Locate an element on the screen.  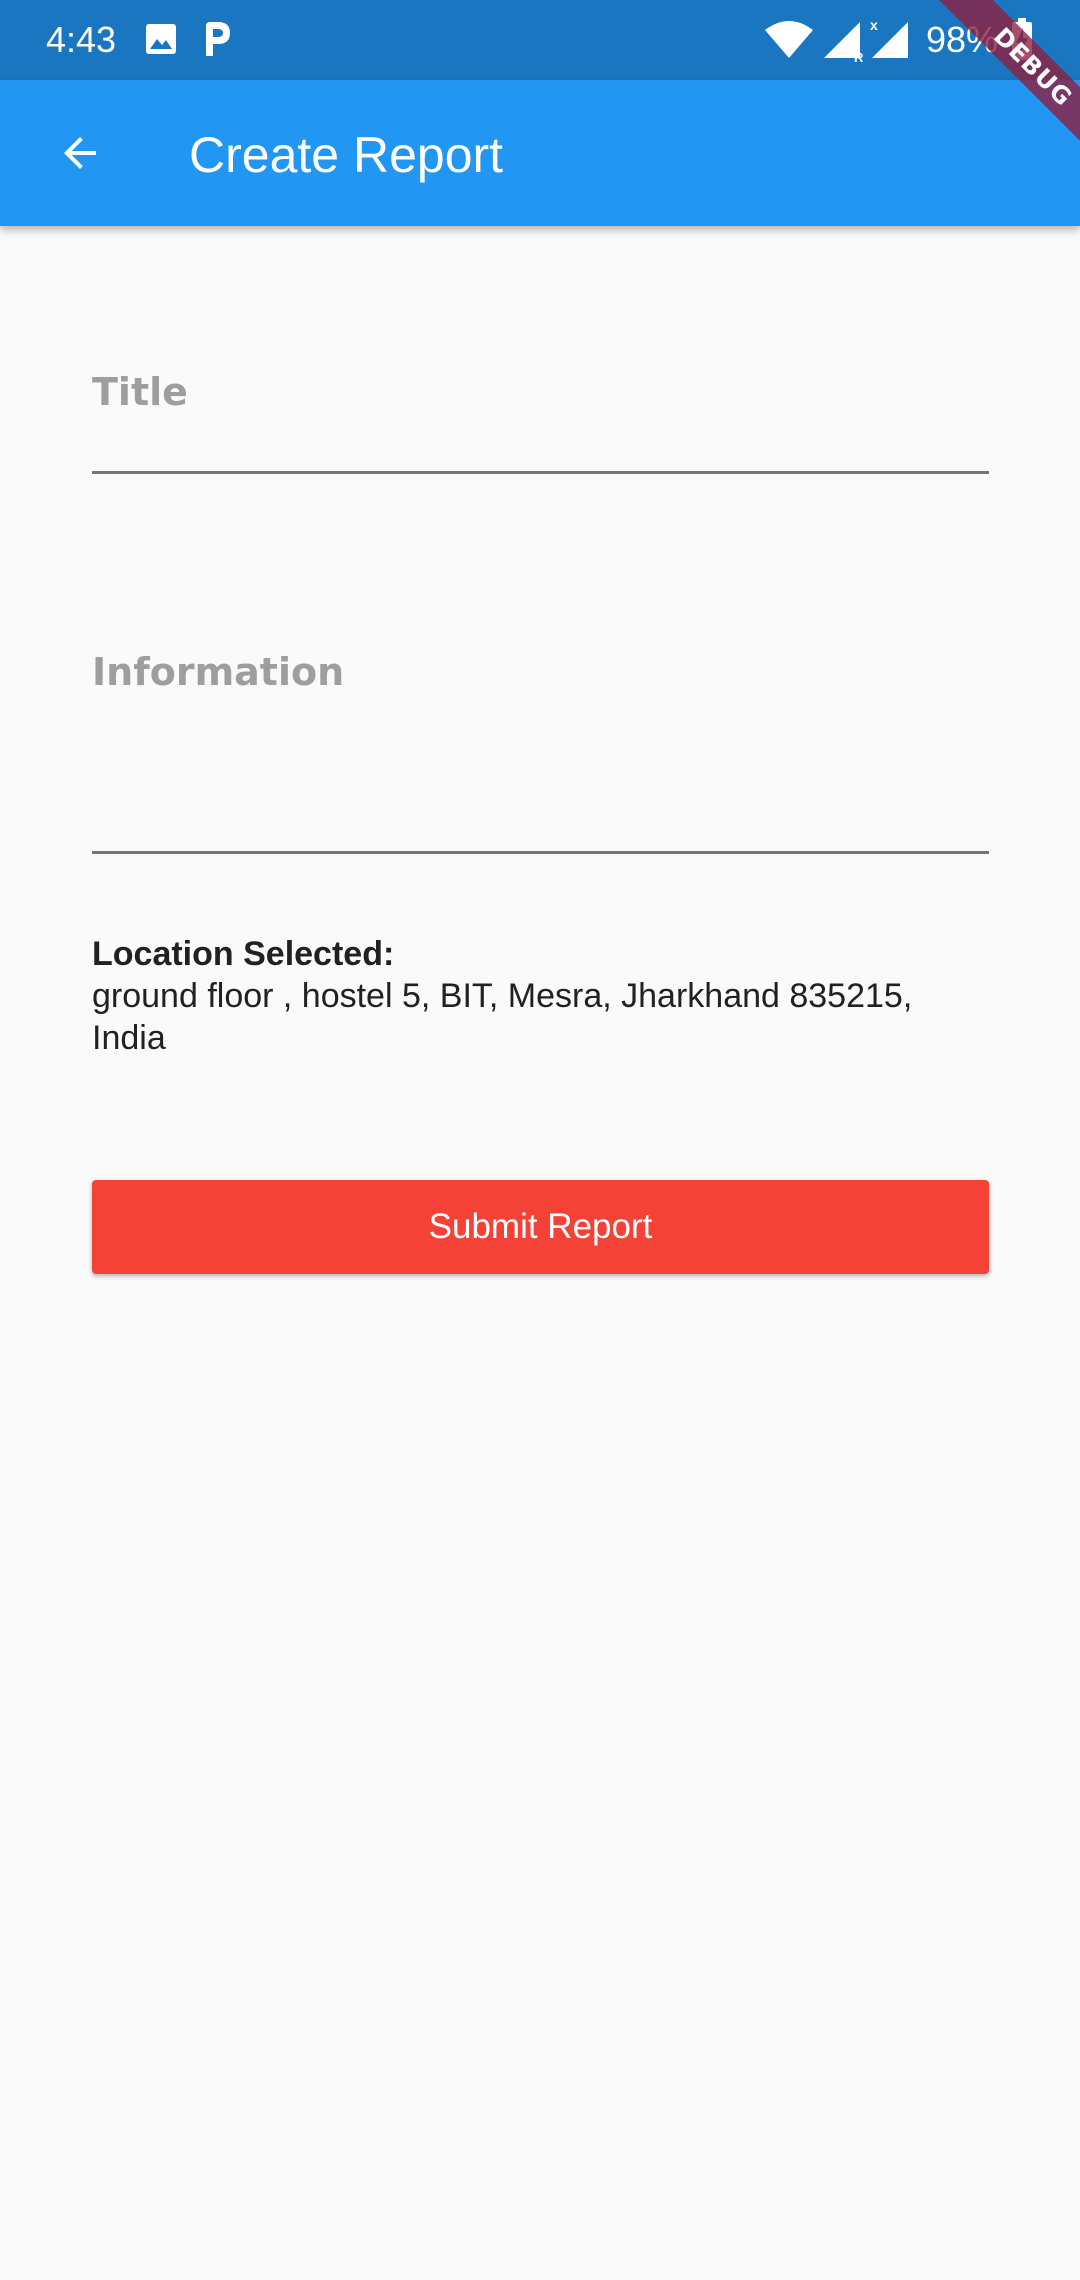
location-label: Location Selected: is located at coordinates (243, 954).